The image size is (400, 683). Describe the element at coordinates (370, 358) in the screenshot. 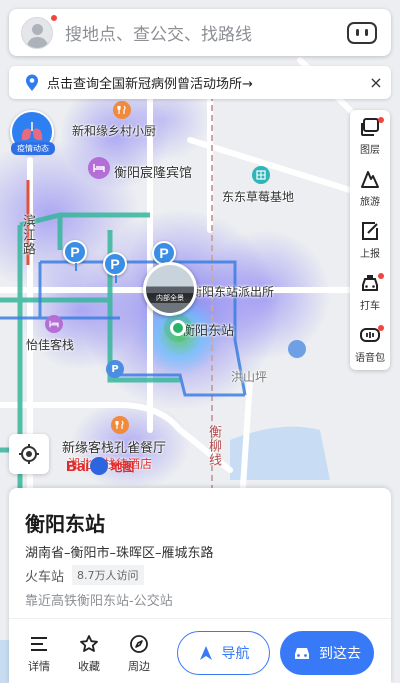

I see `tool-label: 语音包` at that location.